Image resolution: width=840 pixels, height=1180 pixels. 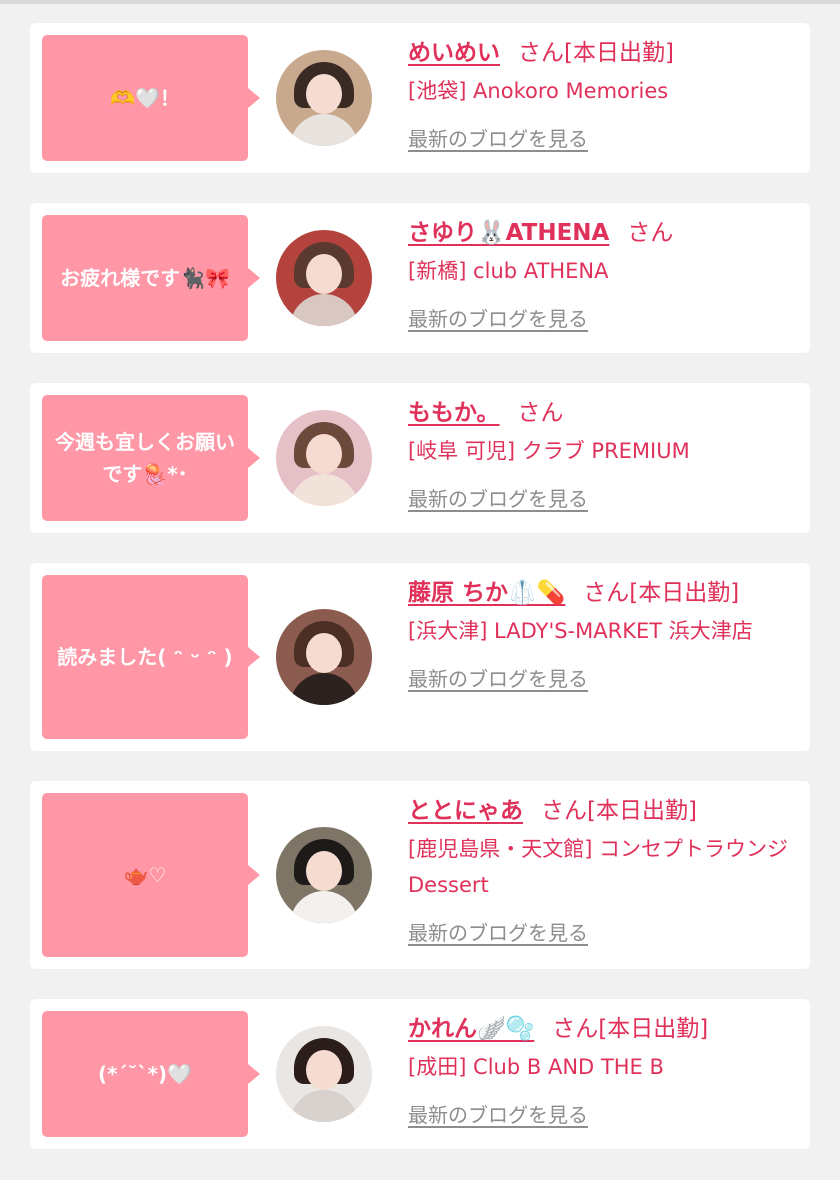 What do you see at coordinates (420, 2) in the screenshot?
I see `top-divider` at bounding box center [420, 2].